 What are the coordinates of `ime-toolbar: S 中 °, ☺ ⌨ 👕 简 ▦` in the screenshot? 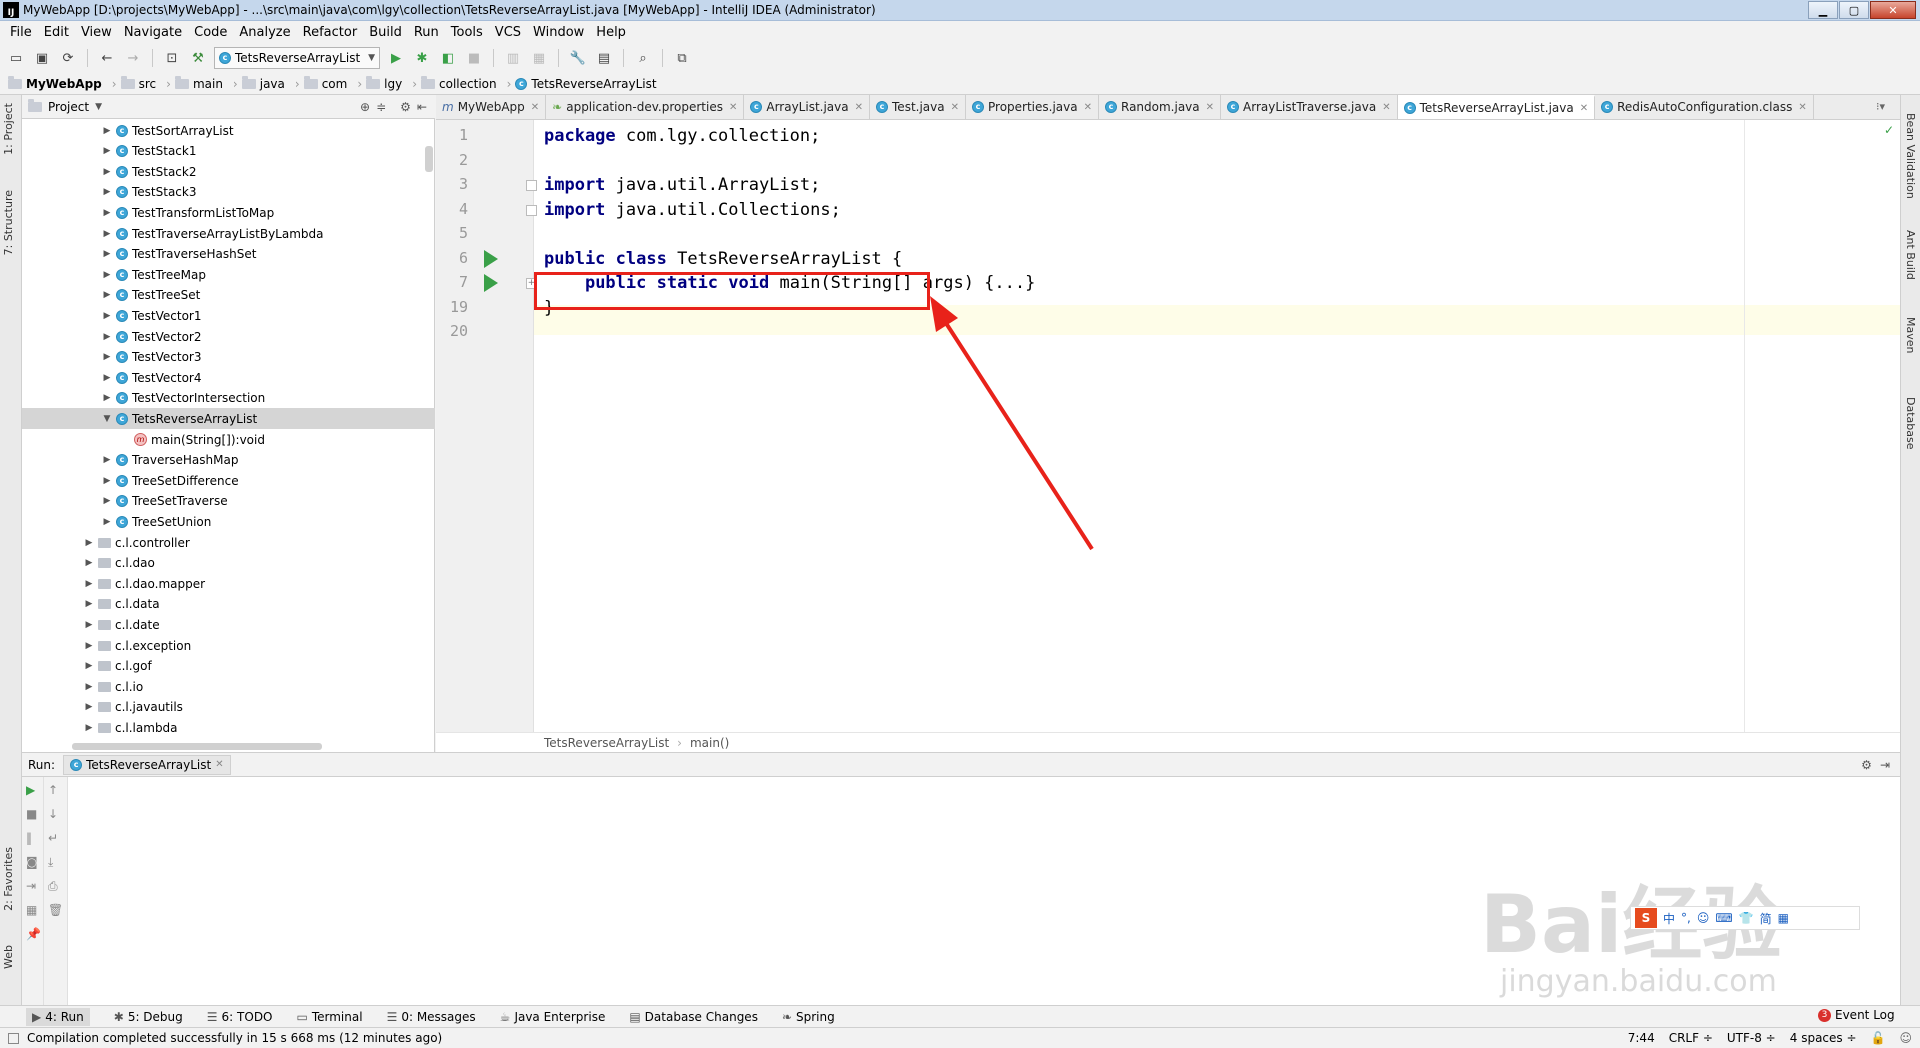 It's located at (1745, 918).